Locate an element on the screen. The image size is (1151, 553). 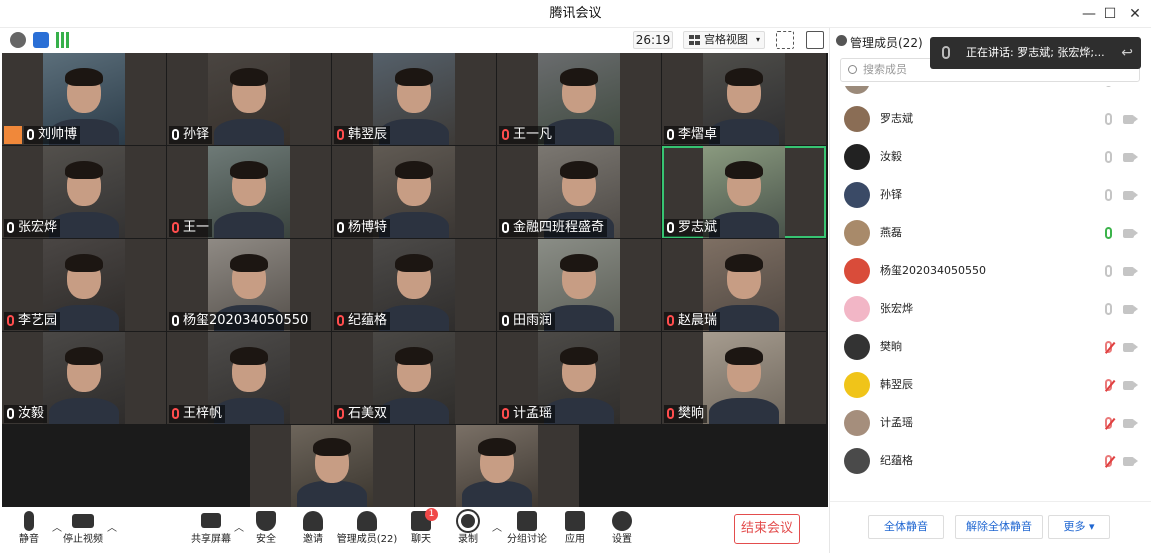
member-row: 燕磊 is located at coordinates (990, 233).